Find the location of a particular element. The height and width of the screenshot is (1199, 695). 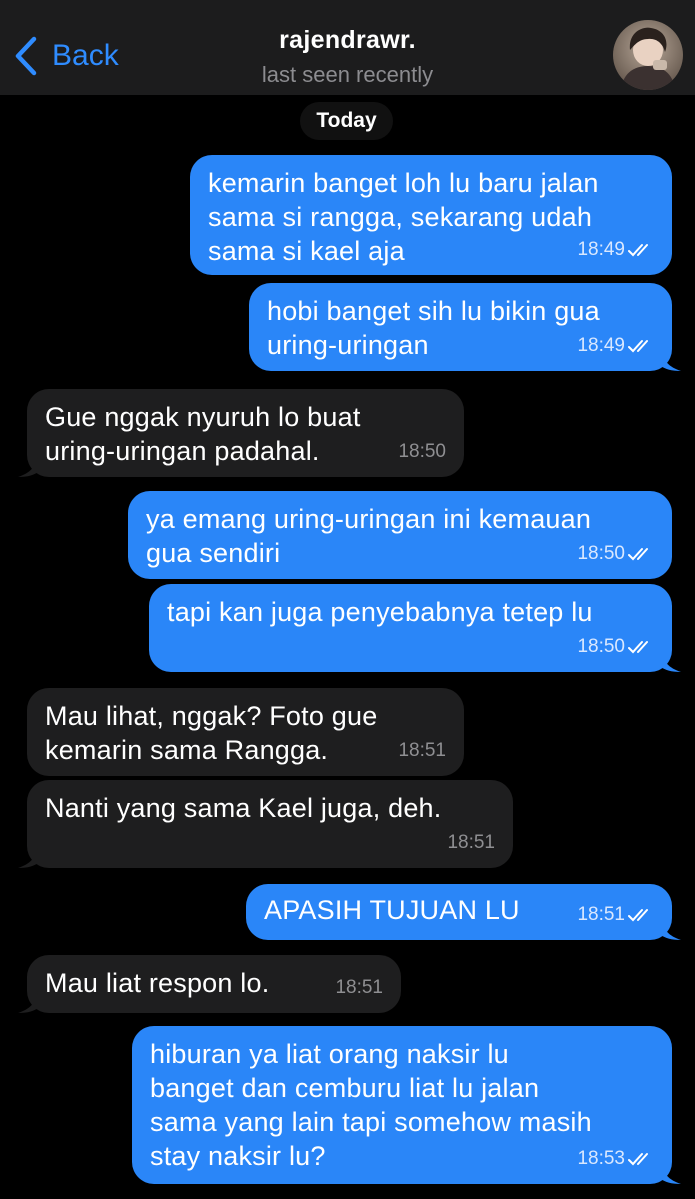

message-meta: 18:53 is located at coordinates (615, 1159).